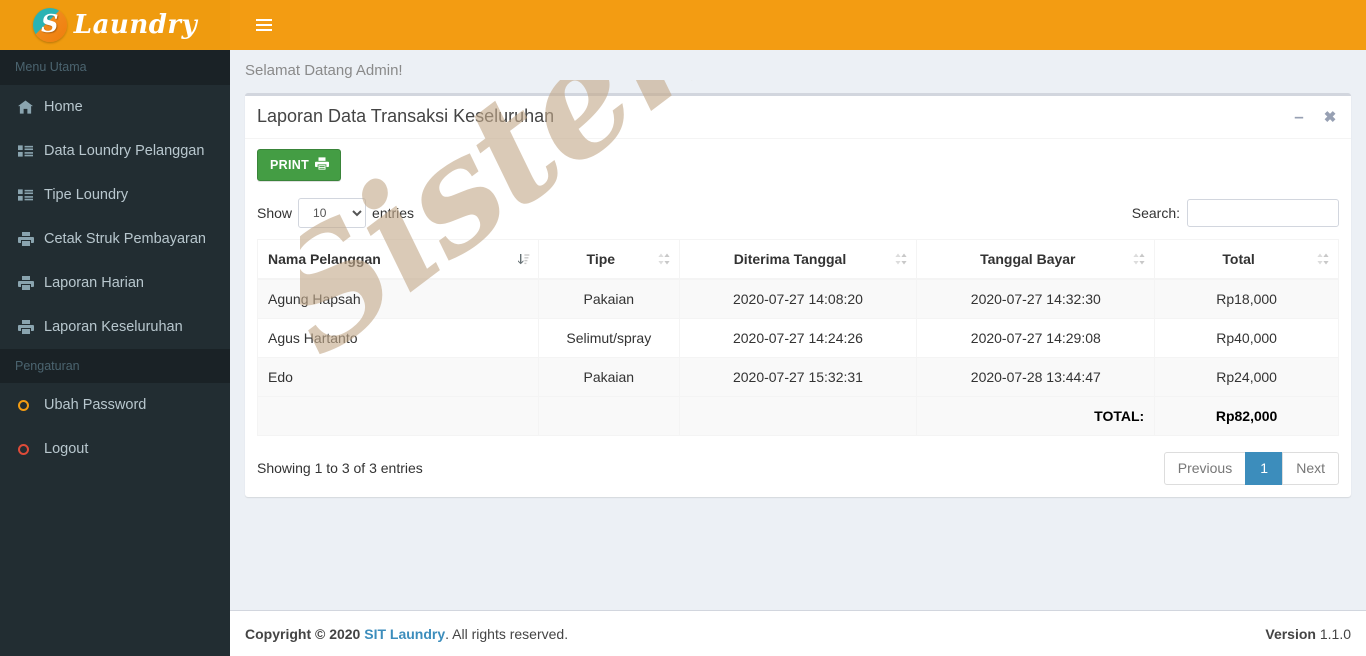  I want to click on sidebar-item-label: Laporan Keseluruhan, so click(113, 326).